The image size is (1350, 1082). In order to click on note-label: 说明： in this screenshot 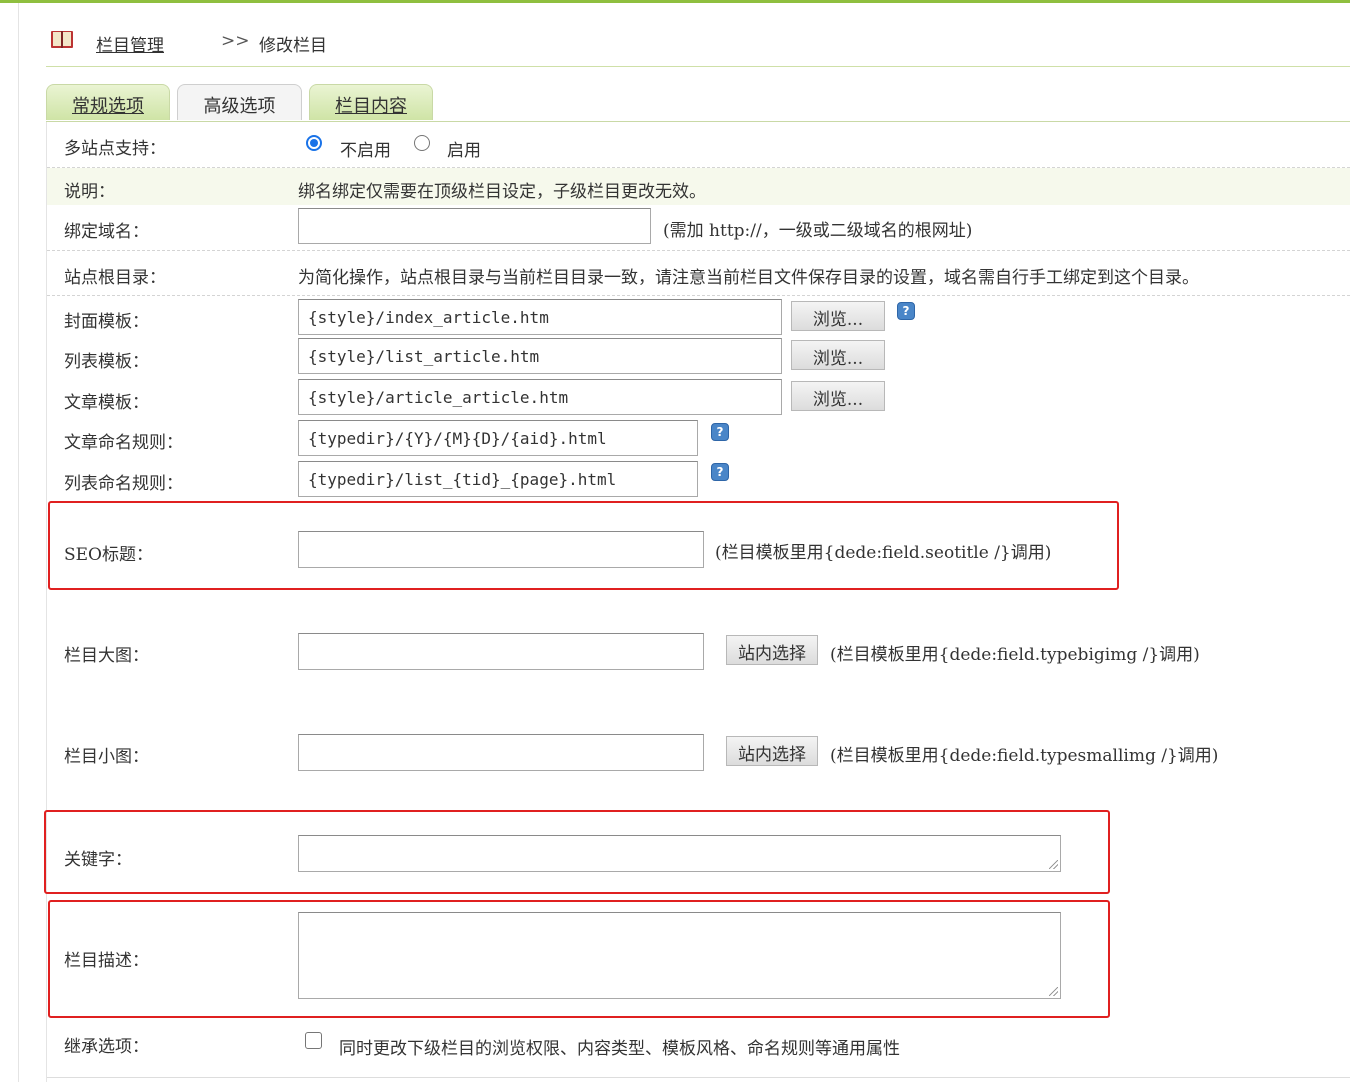, I will do `click(89, 192)`.